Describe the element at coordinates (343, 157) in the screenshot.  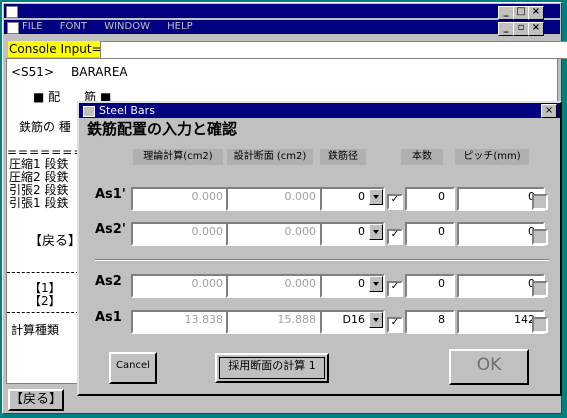
I see `col-diameter: 鉄筋径` at that location.